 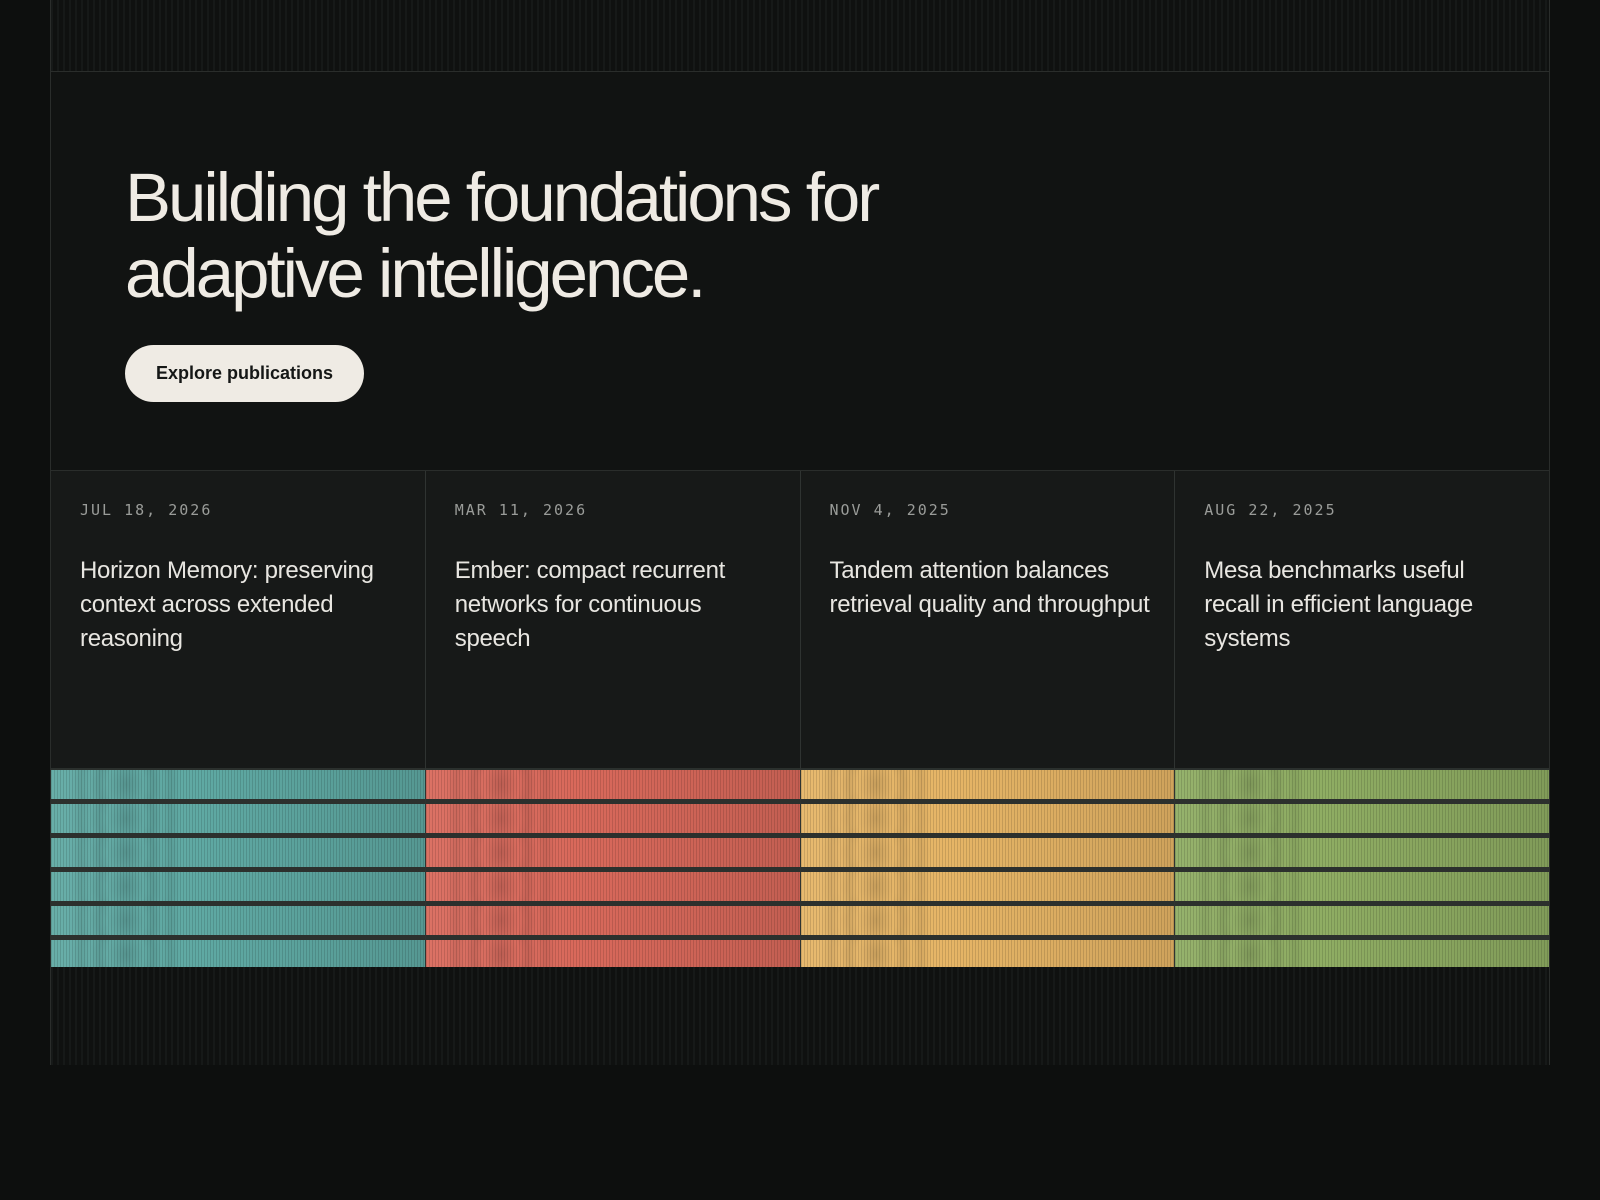 What do you see at coordinates (502, 197) in the screenshot?
I see `hero-headline-line-1: Building the foundations for` at bounding box center [502, 197].